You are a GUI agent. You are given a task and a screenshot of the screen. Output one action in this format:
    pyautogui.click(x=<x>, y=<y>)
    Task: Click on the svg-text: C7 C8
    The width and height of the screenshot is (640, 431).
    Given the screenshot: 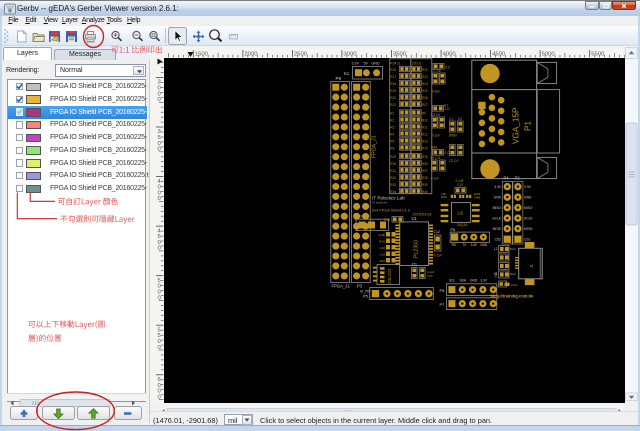 What is the action you would take?
    pyautogui.click(x=436, y=71)
    